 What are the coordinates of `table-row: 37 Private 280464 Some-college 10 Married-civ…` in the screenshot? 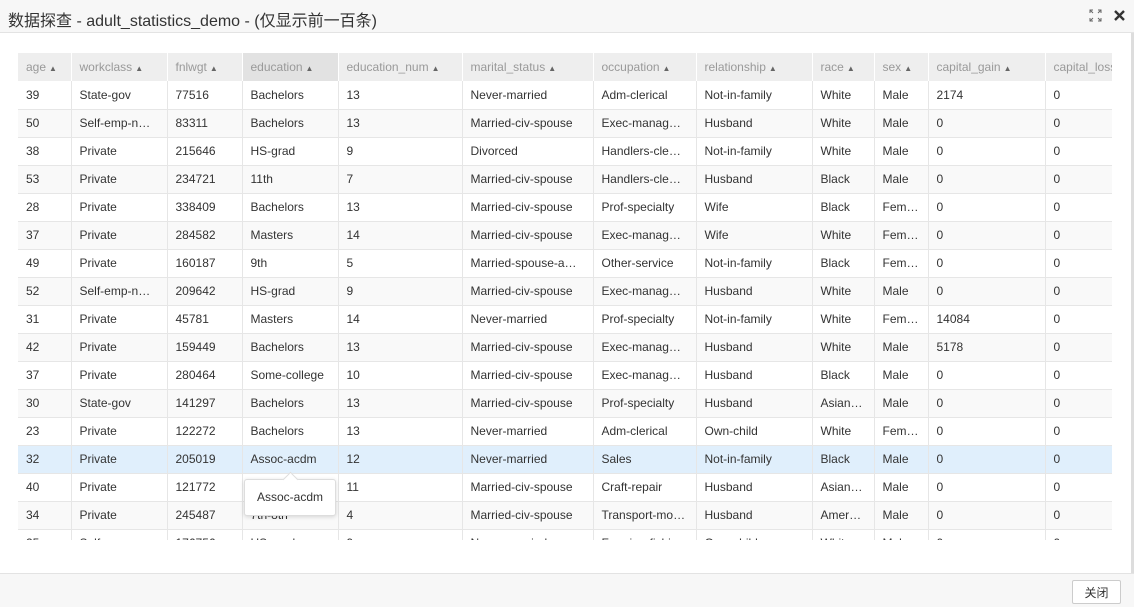 It's located at (565, 375).